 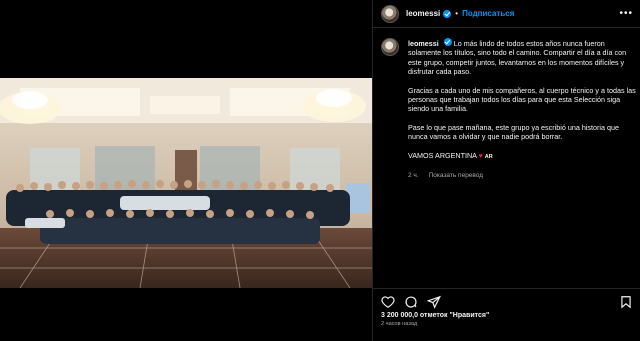 I want to click on caption-meta: 2 ч. Показать перевод, so click(x=522, y=175).